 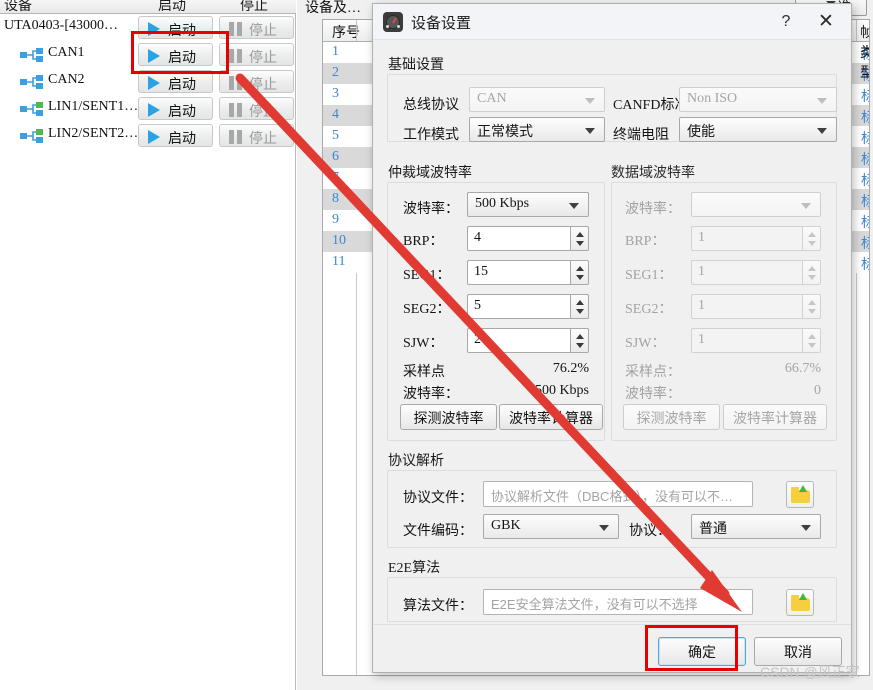 What do you see at coordinates (256, 135) in the screenshot?
I see `stop-button-lin2: 停止` at bounding box center [256, 135].